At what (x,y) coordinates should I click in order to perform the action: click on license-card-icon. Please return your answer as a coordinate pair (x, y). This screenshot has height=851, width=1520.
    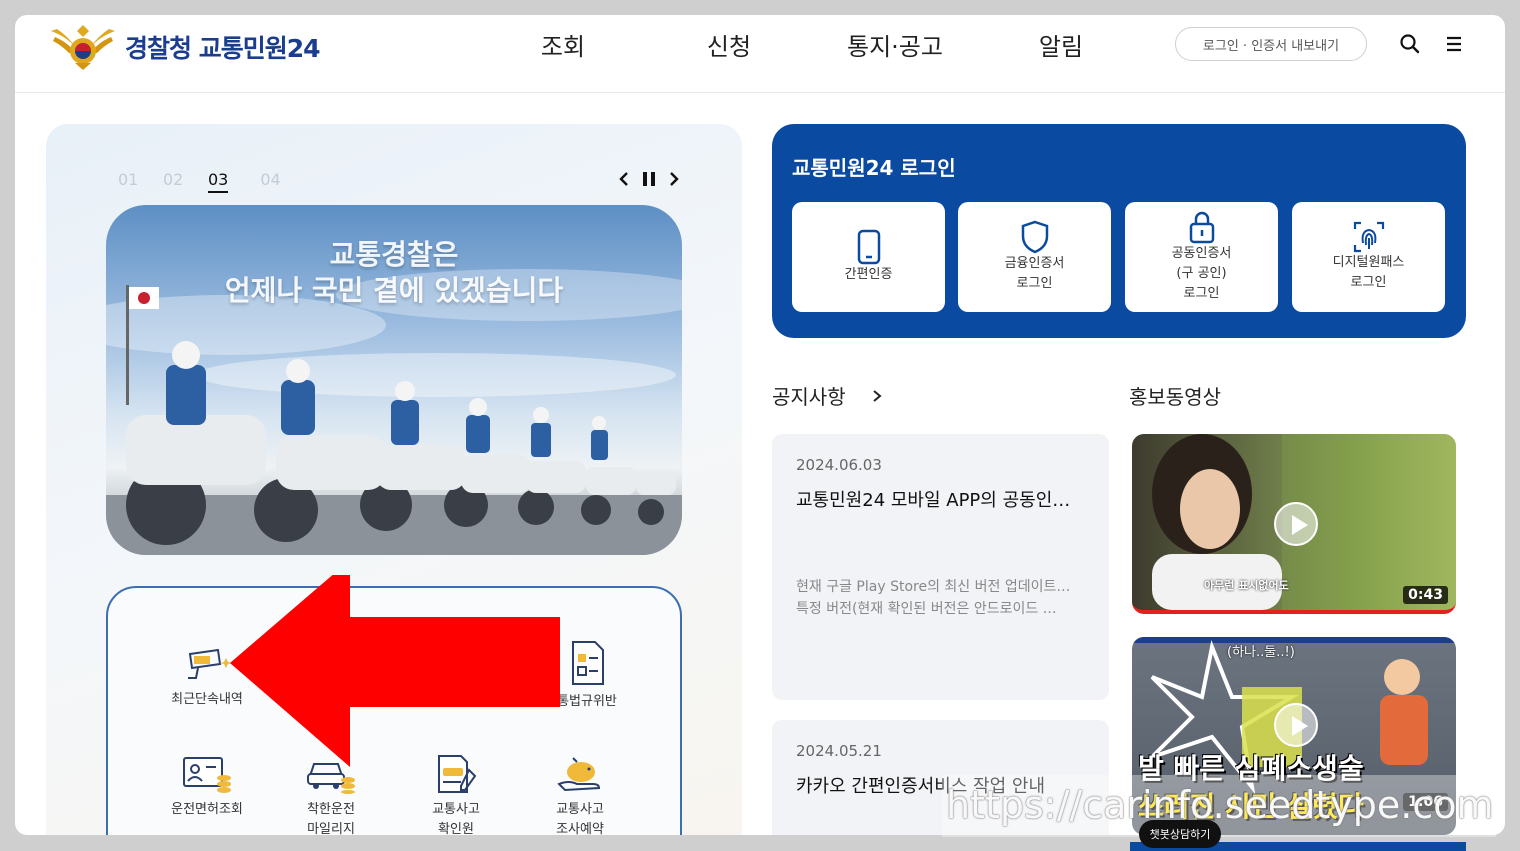
    Looking at the image, I should click on (207, 775).